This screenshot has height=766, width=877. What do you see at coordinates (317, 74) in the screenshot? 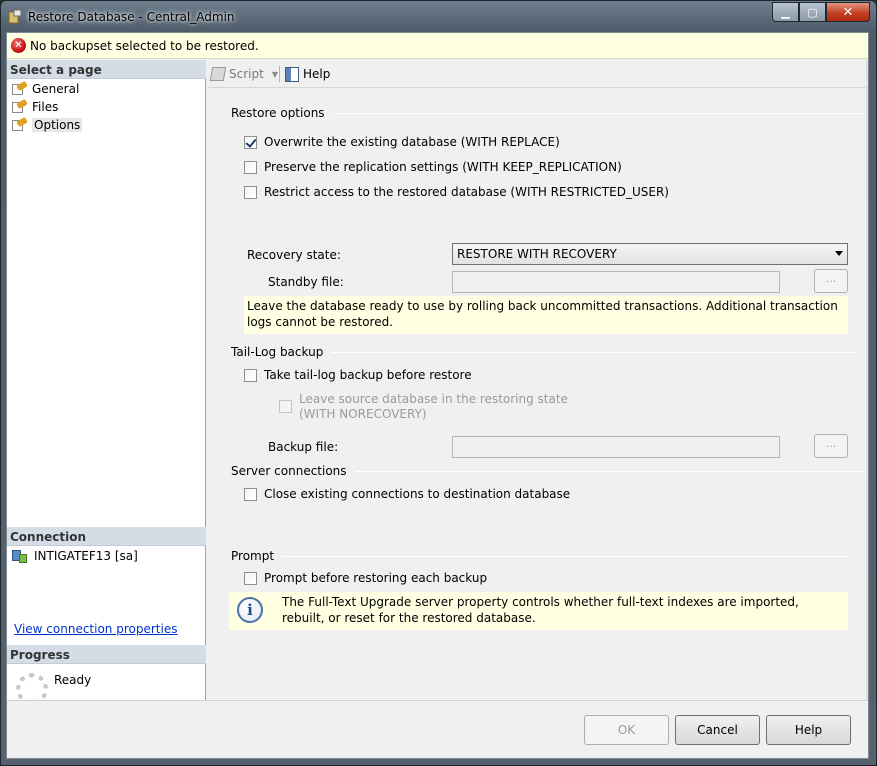
I see `help-label: Help` at bounding box center [317, 74].